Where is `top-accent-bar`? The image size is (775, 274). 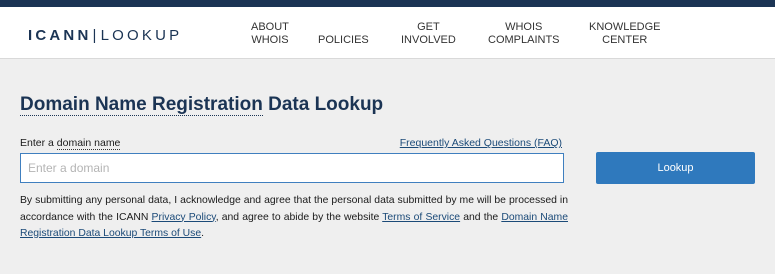 top-accent-bar is located at coordinates (387, 3).